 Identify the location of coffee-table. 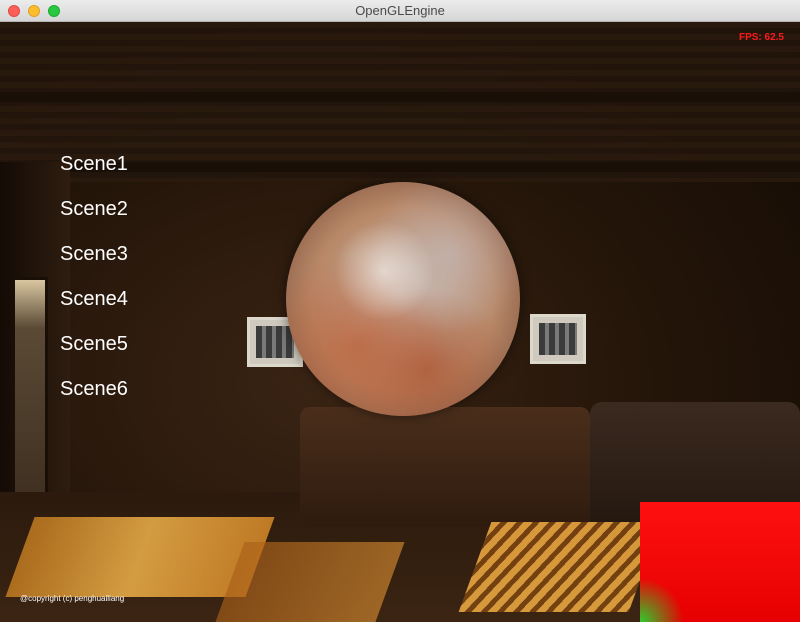
(560, 567).